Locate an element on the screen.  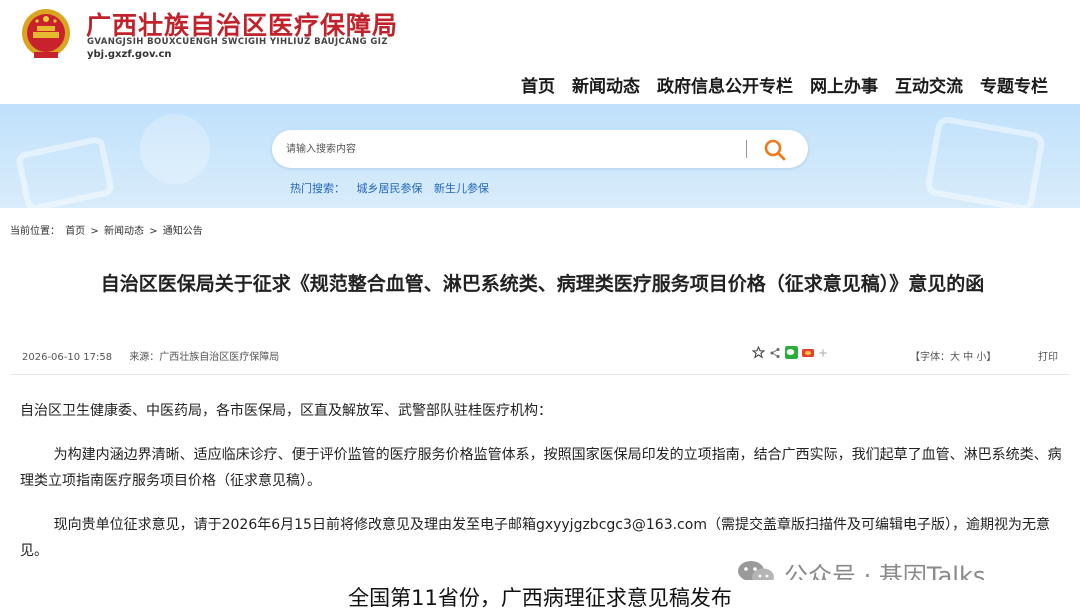
nav-online-service: 网上办事 is located at coordinates (844, 84).